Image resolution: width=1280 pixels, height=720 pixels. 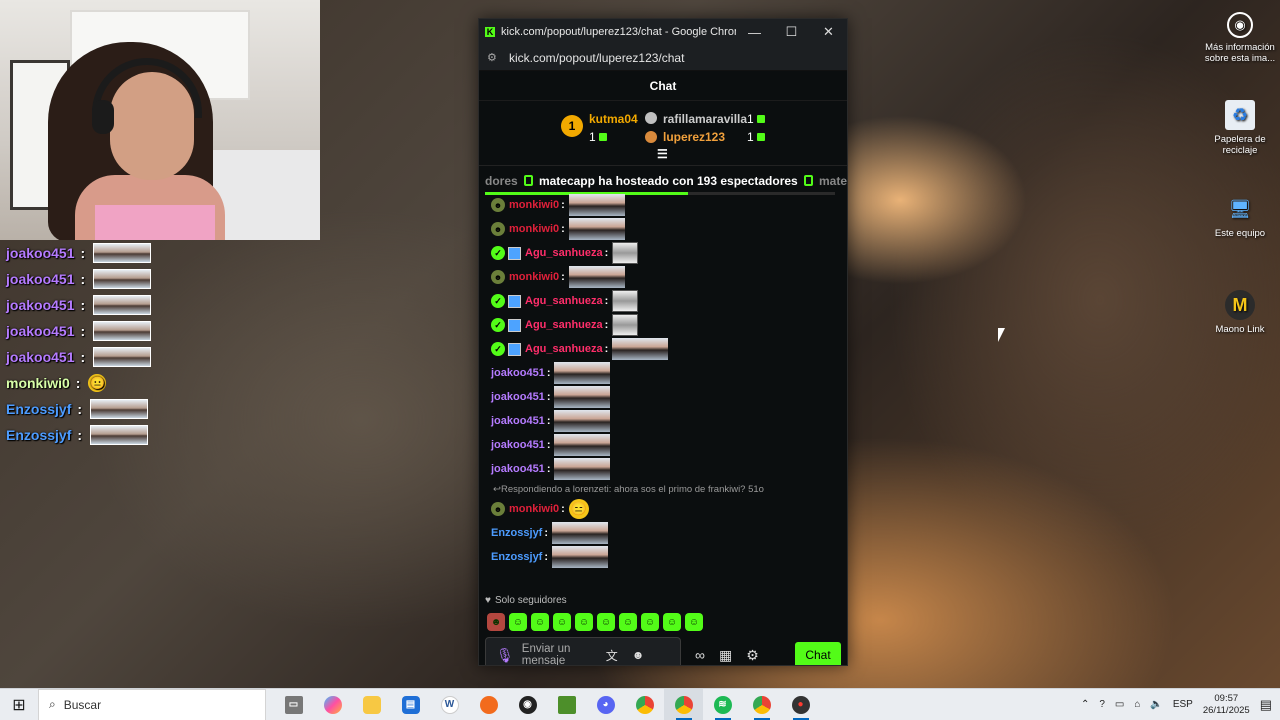 What do you see at coordinates (663, 58) in the screenshot?
I see `address-bar: ⚙ kick.com/popout/luperez123/chat` at bounding box center [663, 58].